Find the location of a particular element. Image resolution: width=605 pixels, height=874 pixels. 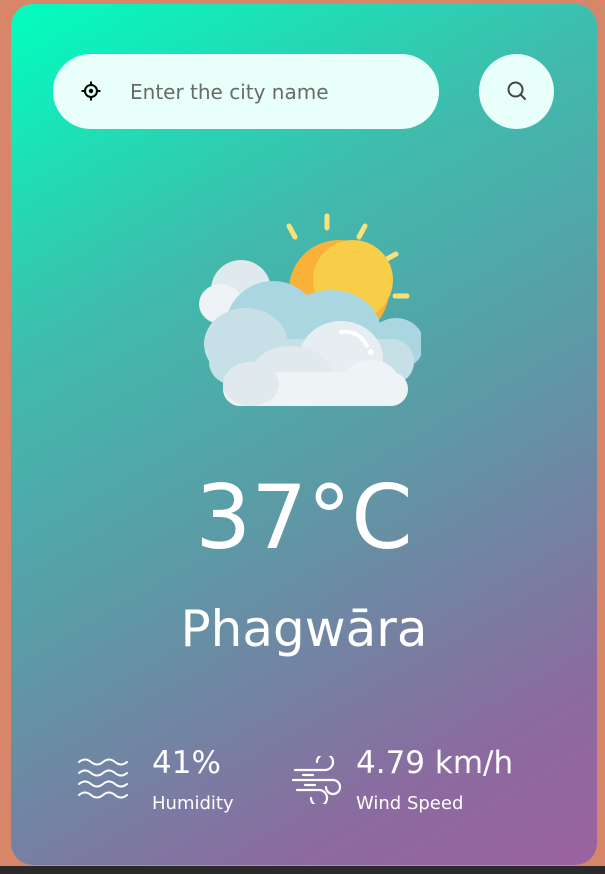

wind-speed-value: 4.79 km/h is located at coordinates (435, 763).